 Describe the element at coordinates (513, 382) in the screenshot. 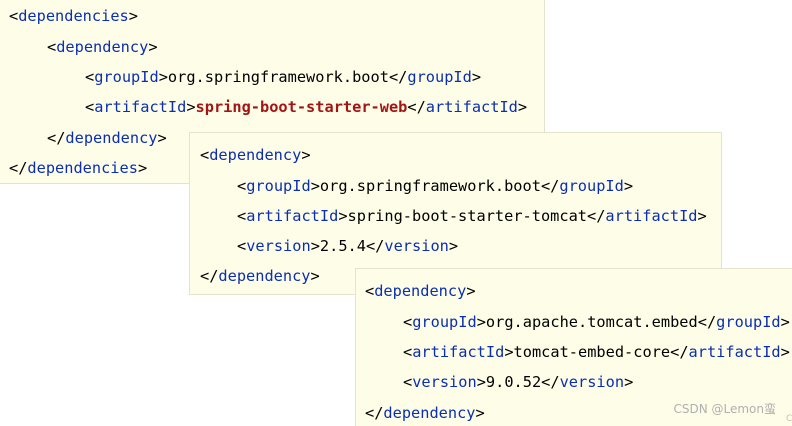

I see `version-value: 9.0.52` at that location.